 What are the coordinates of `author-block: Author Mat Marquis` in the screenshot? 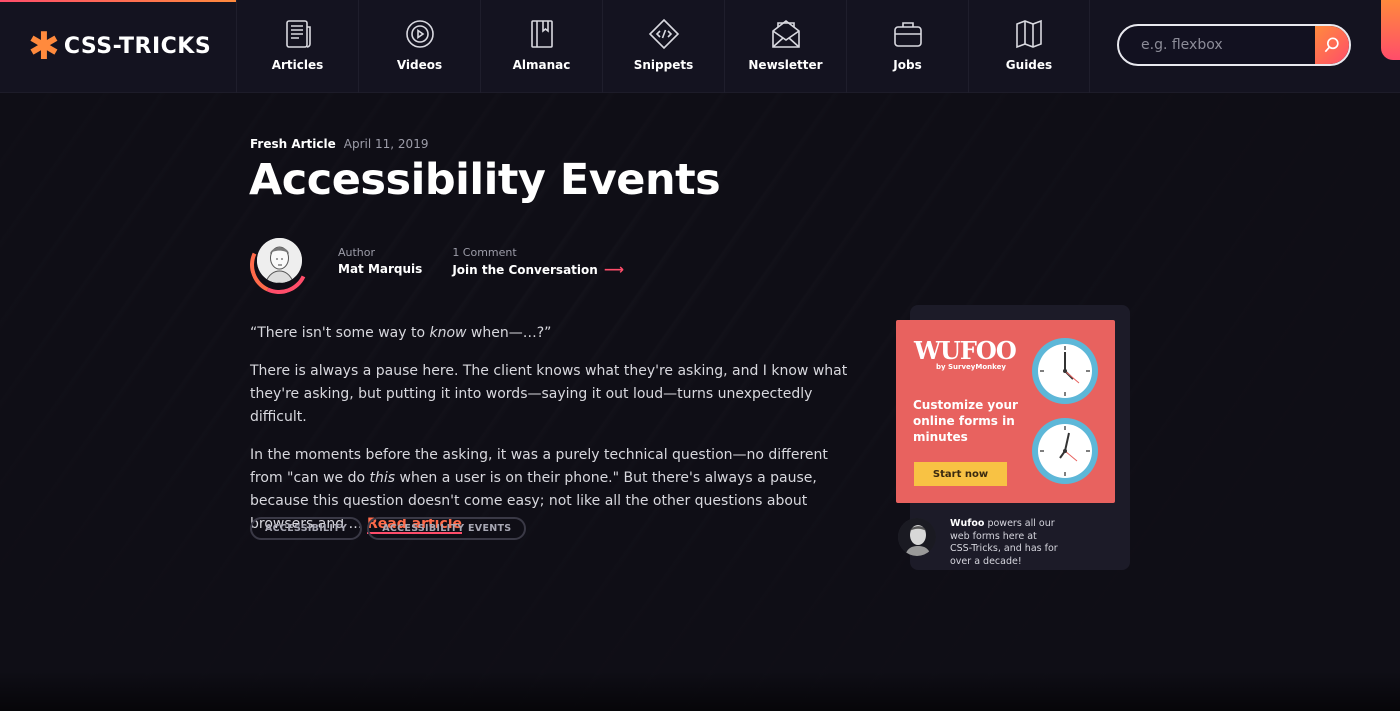 It's located at (380, 261).